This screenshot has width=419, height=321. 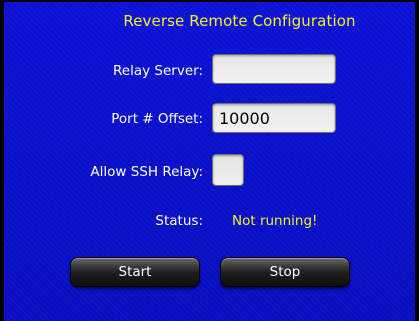 I want to click on port-offset-label: Port # Offset:, so click(x=157, y=119).